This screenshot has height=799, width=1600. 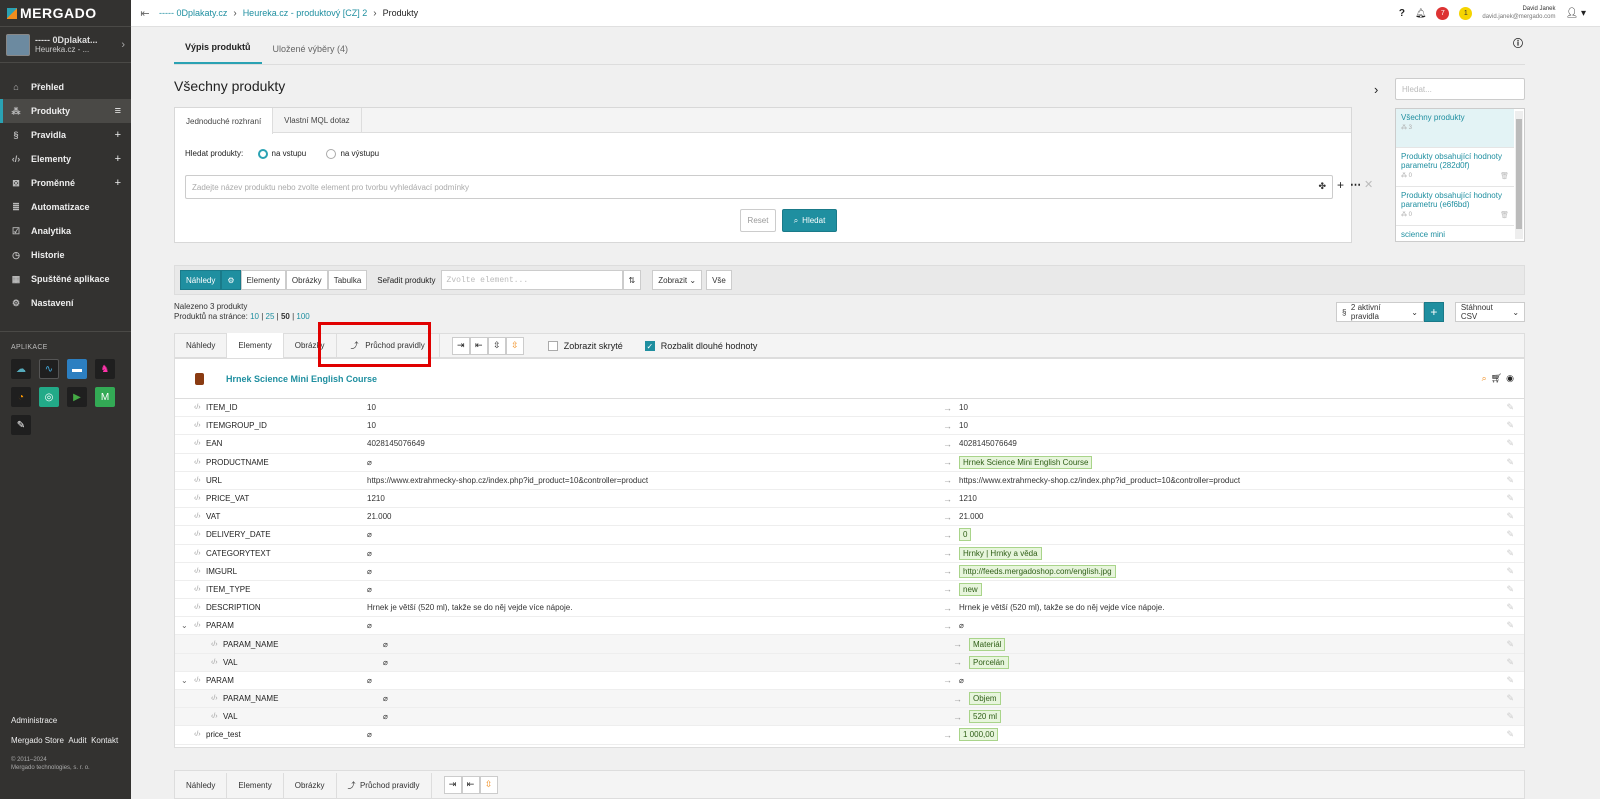 I want to click on sidebar-item-analytika: ☑ Analytika, so click(x=65, y=231).